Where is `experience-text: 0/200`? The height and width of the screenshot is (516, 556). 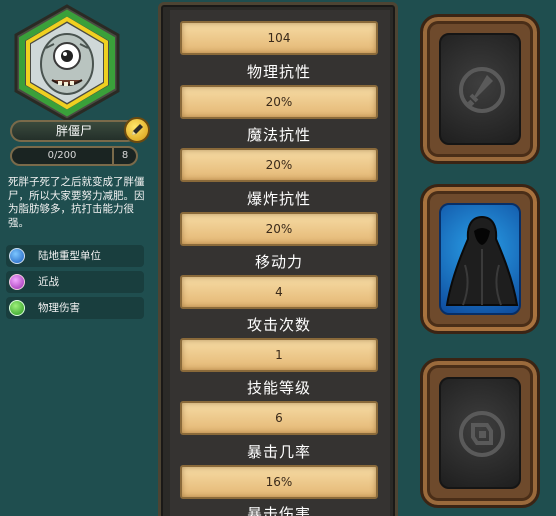
experience-text: 0/200 is located at coordinates (62, 155).